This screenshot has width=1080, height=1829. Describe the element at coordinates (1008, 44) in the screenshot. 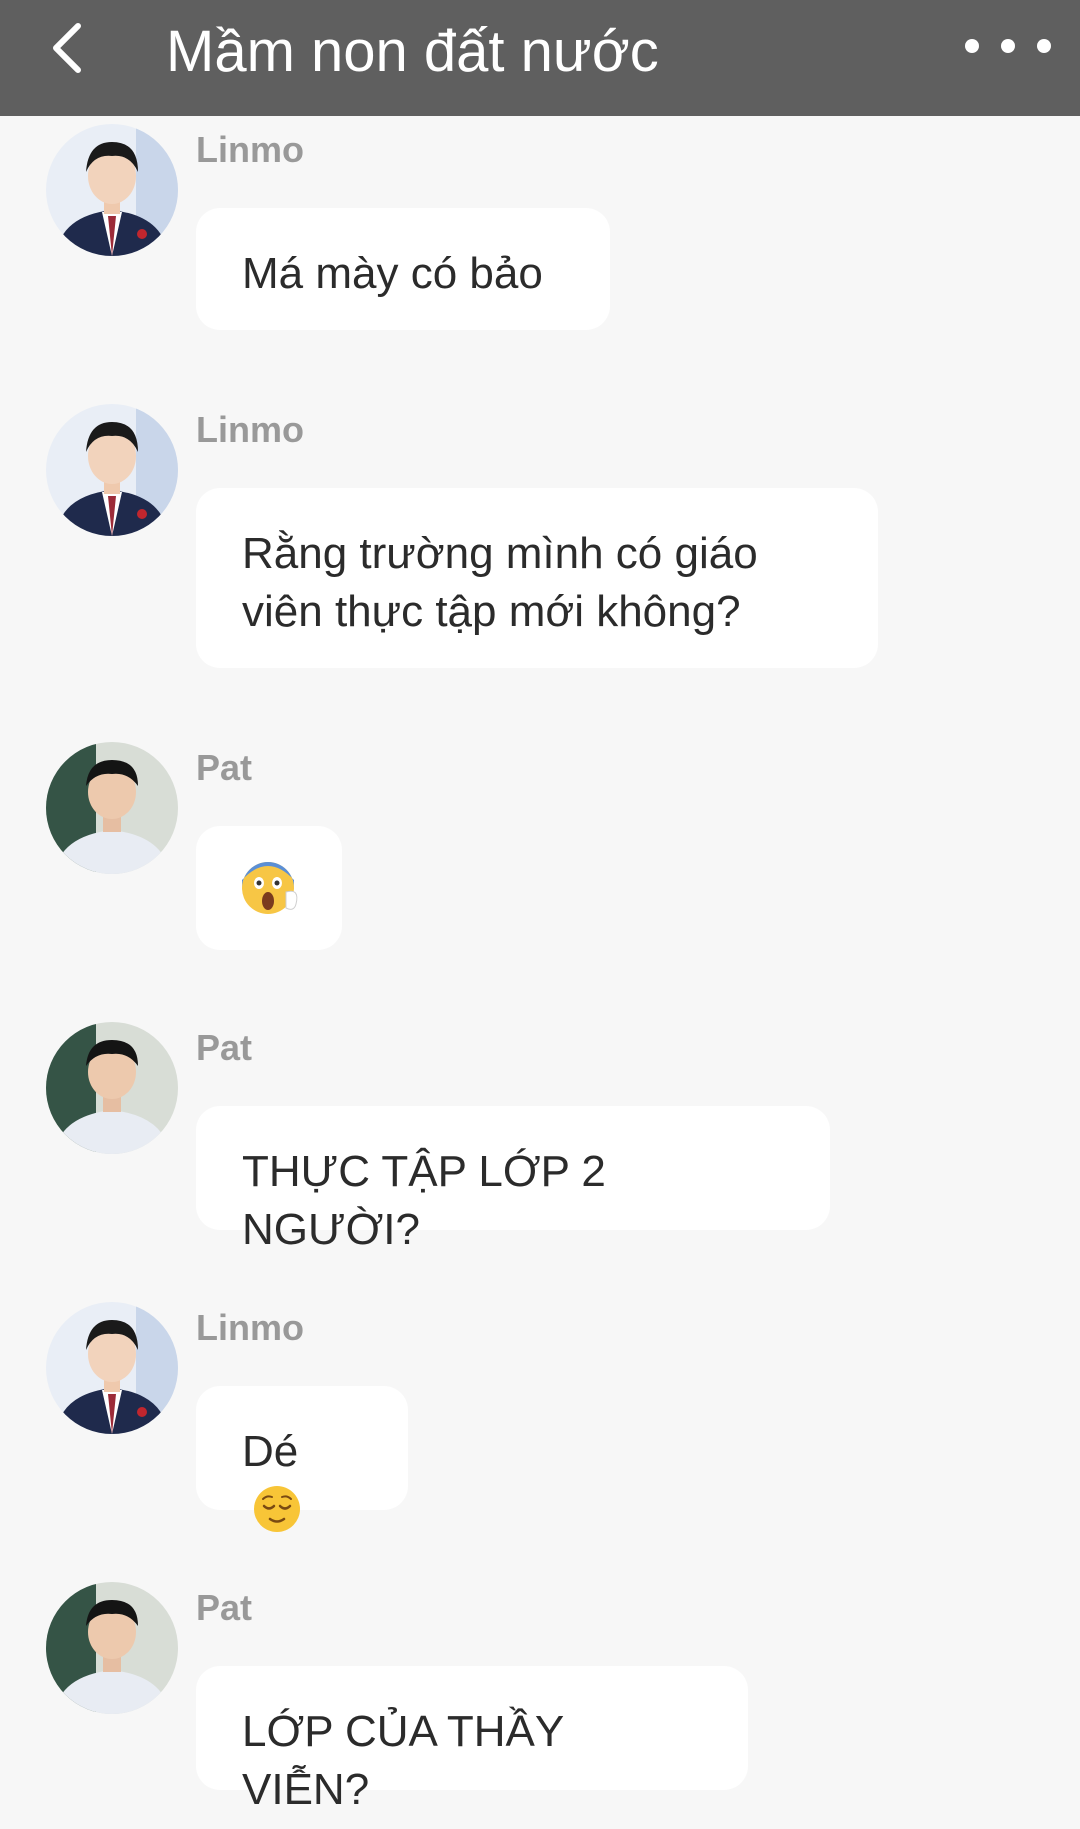

I see `more-dots-icon` at that location.